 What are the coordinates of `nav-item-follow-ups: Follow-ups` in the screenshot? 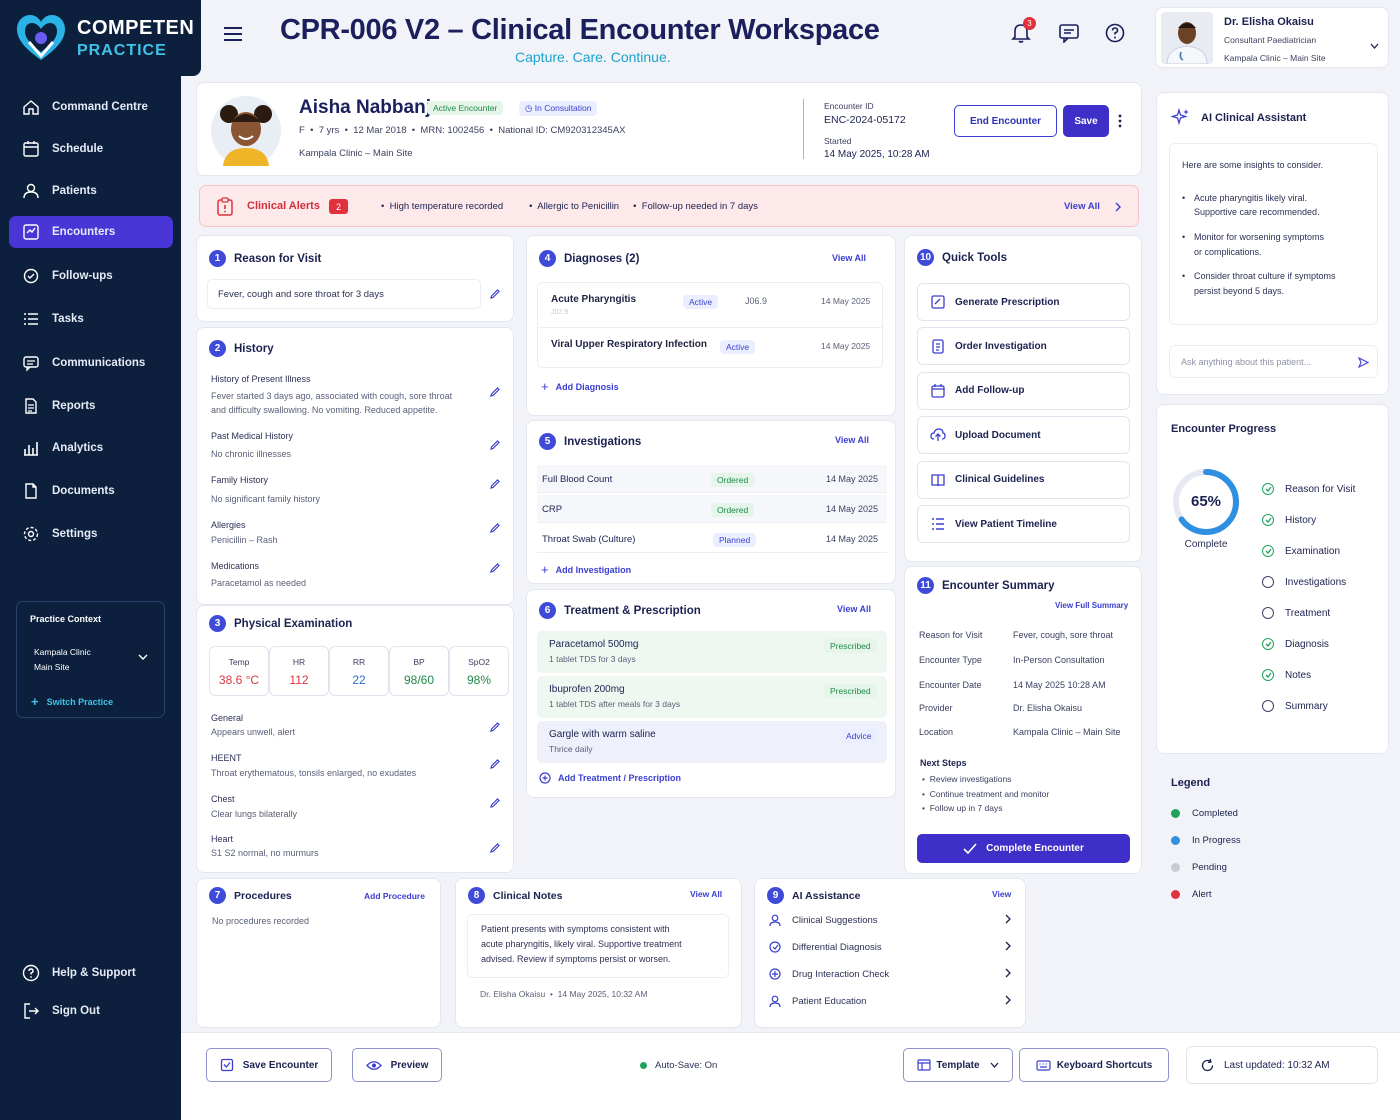 It's located at (91, 276).